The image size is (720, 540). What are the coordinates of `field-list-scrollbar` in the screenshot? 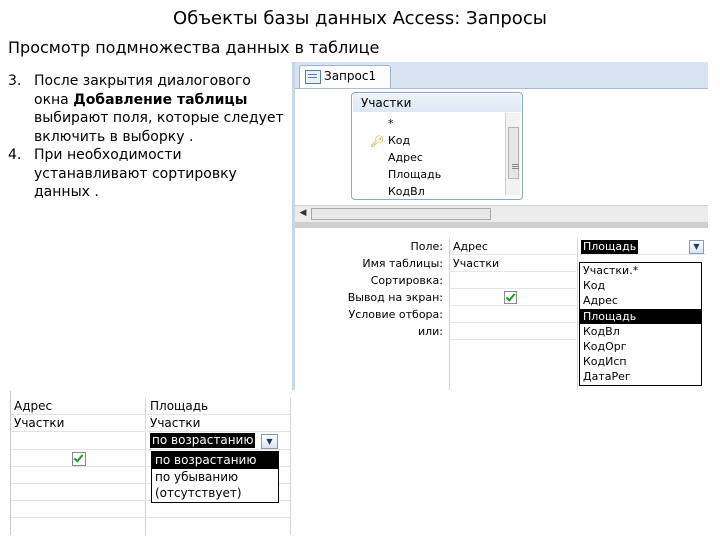 It's located at (512, 154).